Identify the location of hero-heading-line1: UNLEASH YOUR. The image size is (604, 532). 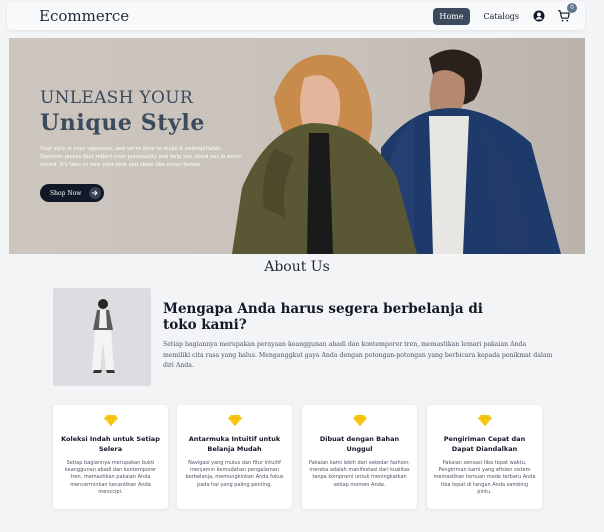
(116, 98).